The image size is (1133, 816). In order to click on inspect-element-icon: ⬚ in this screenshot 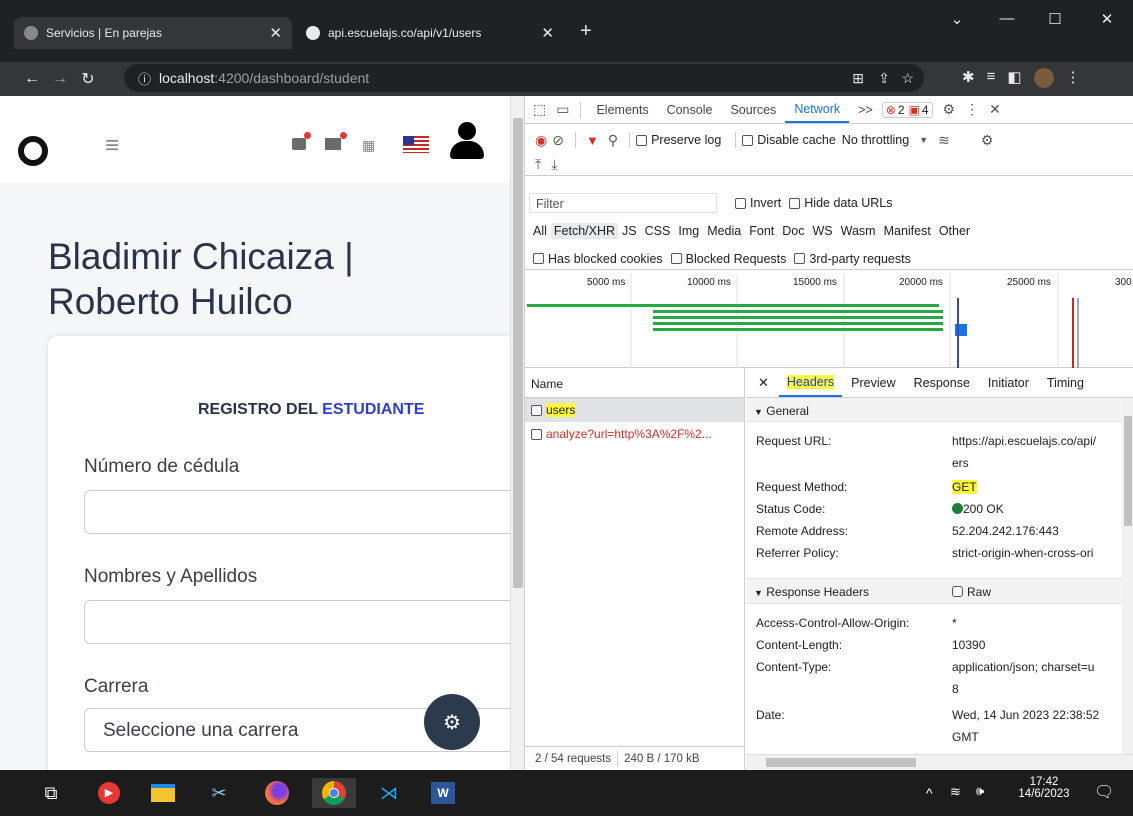, I will do `click(539, 109)`.